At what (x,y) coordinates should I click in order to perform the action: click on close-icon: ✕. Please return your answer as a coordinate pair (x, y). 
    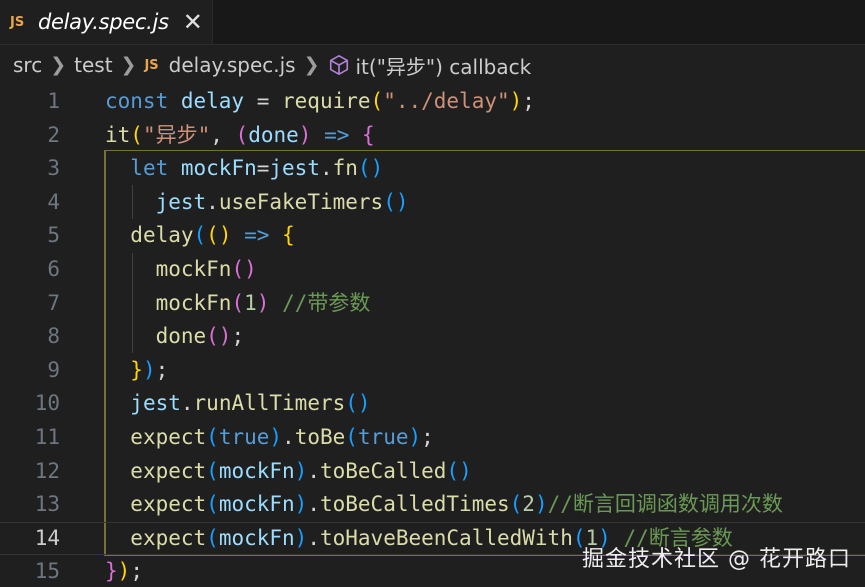
    Looking at the image, I should click on (193, 22).